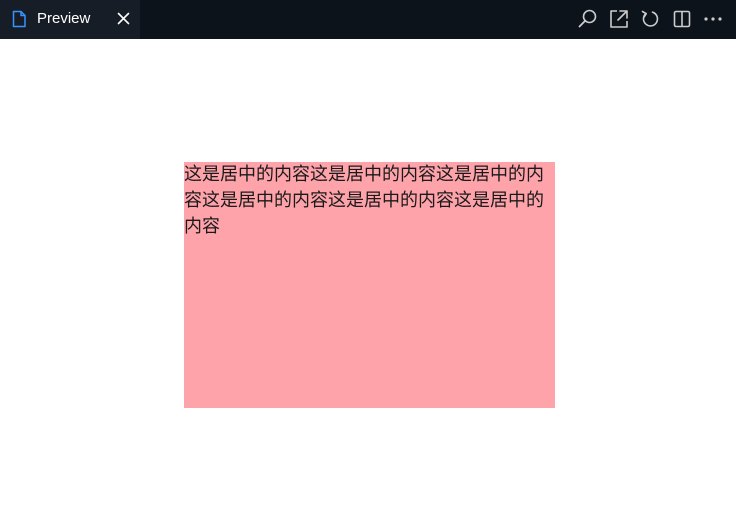 Image resolution: width=736 pixels, height=513 pixels. I want to click on close-icon, so click(123, 18).